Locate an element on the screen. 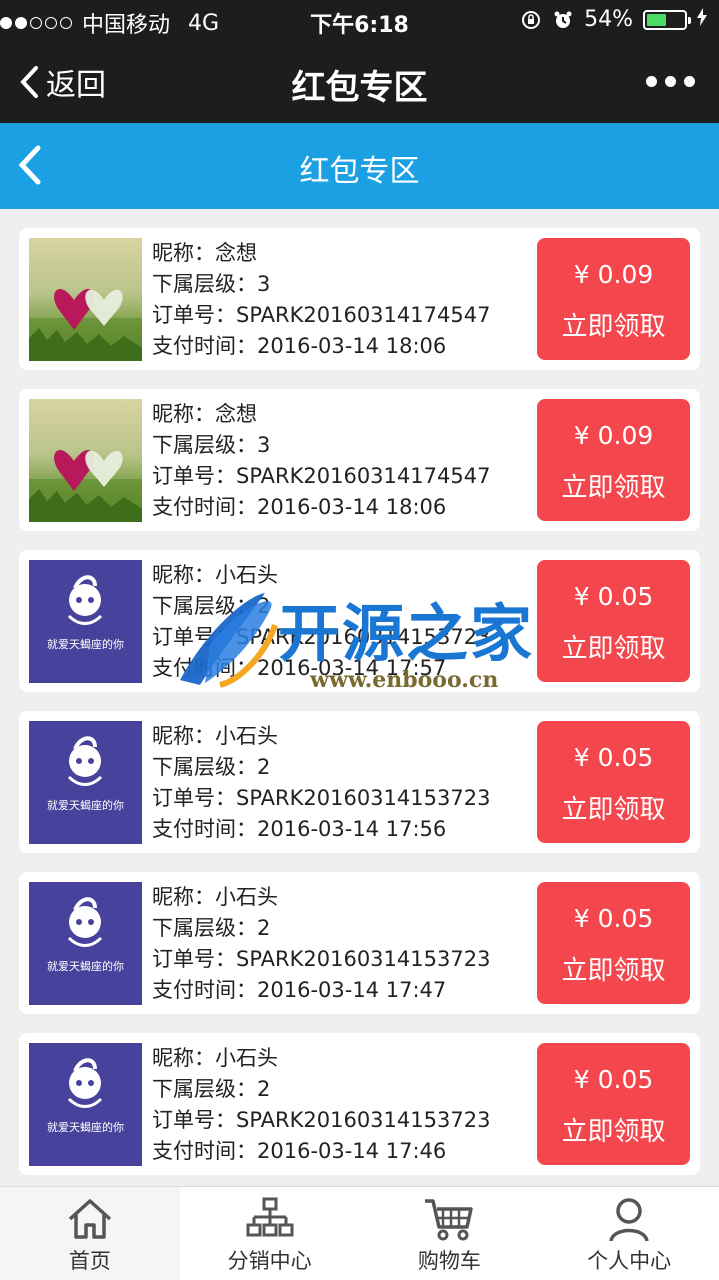 The image size is (719, 1280). pay-time-row: 支付时间：2016-03-14 17:57 is located at coordinates (321, 668).